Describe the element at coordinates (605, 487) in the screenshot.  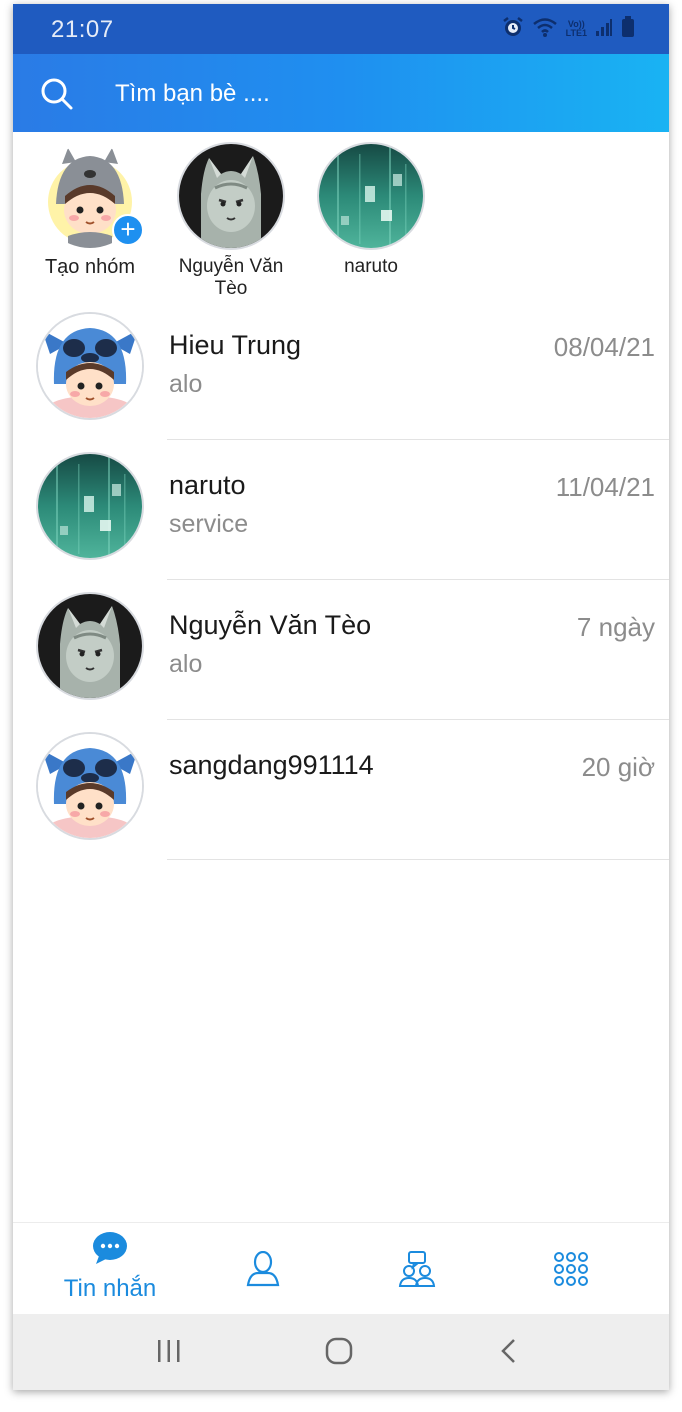
I see `conversation-time: 11/04/21` at that location.